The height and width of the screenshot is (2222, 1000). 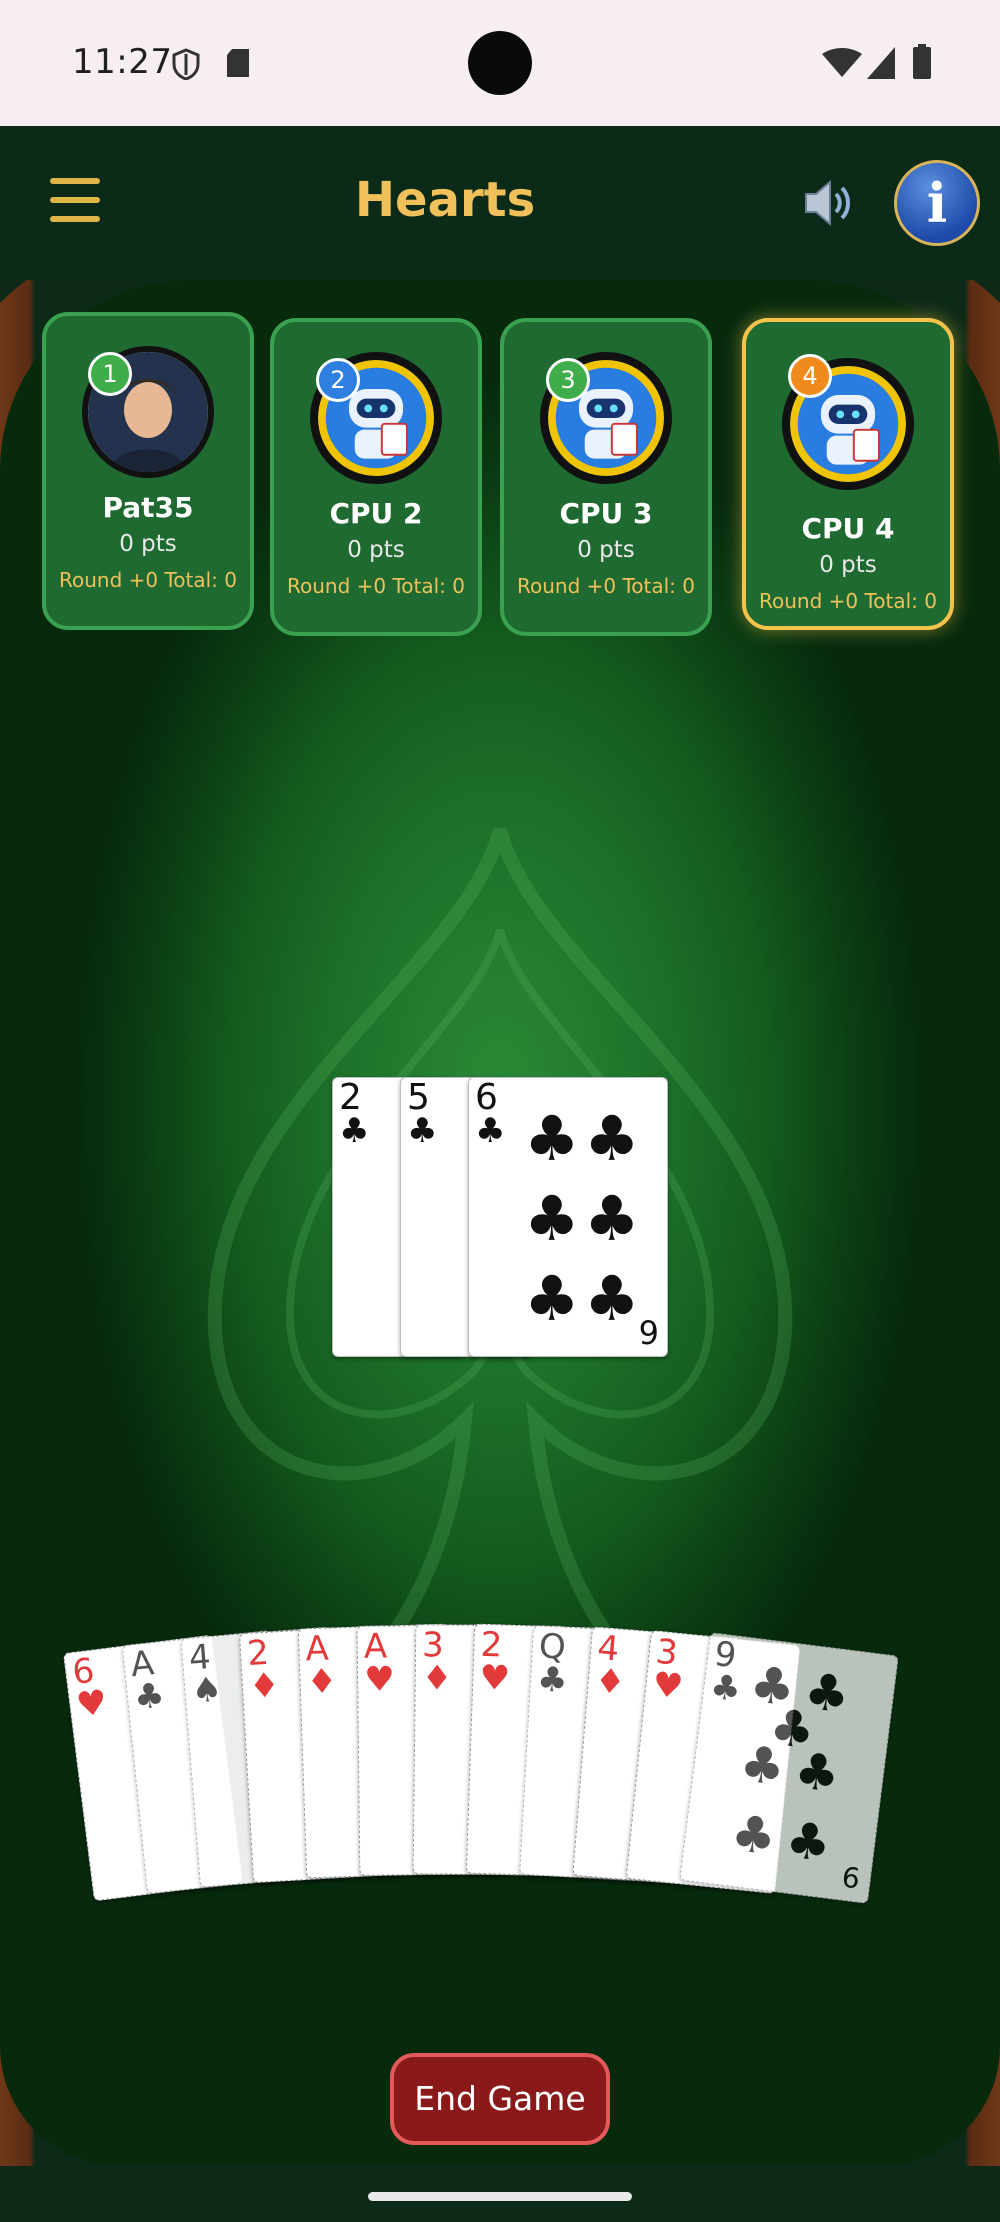 I want to click on player-panel-1: 1 Pat35 0 pts Round +0 Total: 0, so click(x=148, y=471).